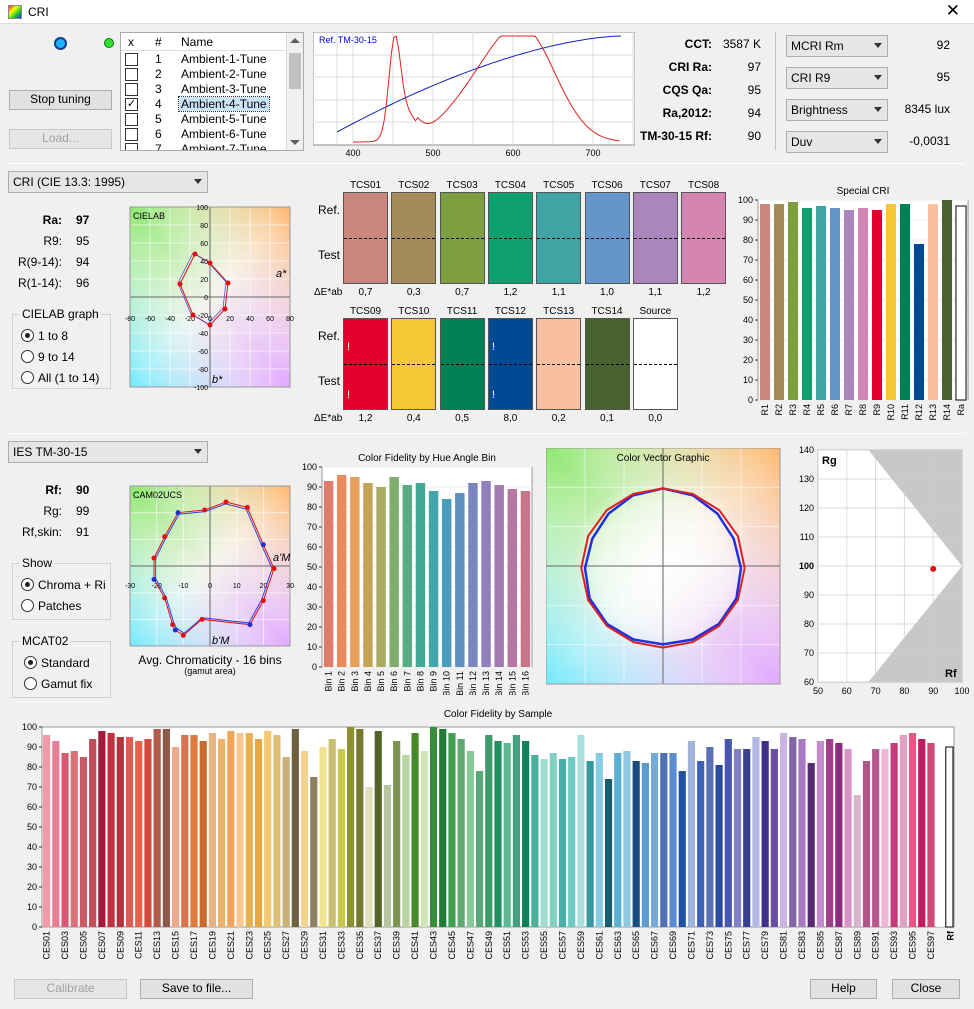  Describe the element at coordinates (837, 110) in the screenshot. I see `metric-select: Brightness` at that location.